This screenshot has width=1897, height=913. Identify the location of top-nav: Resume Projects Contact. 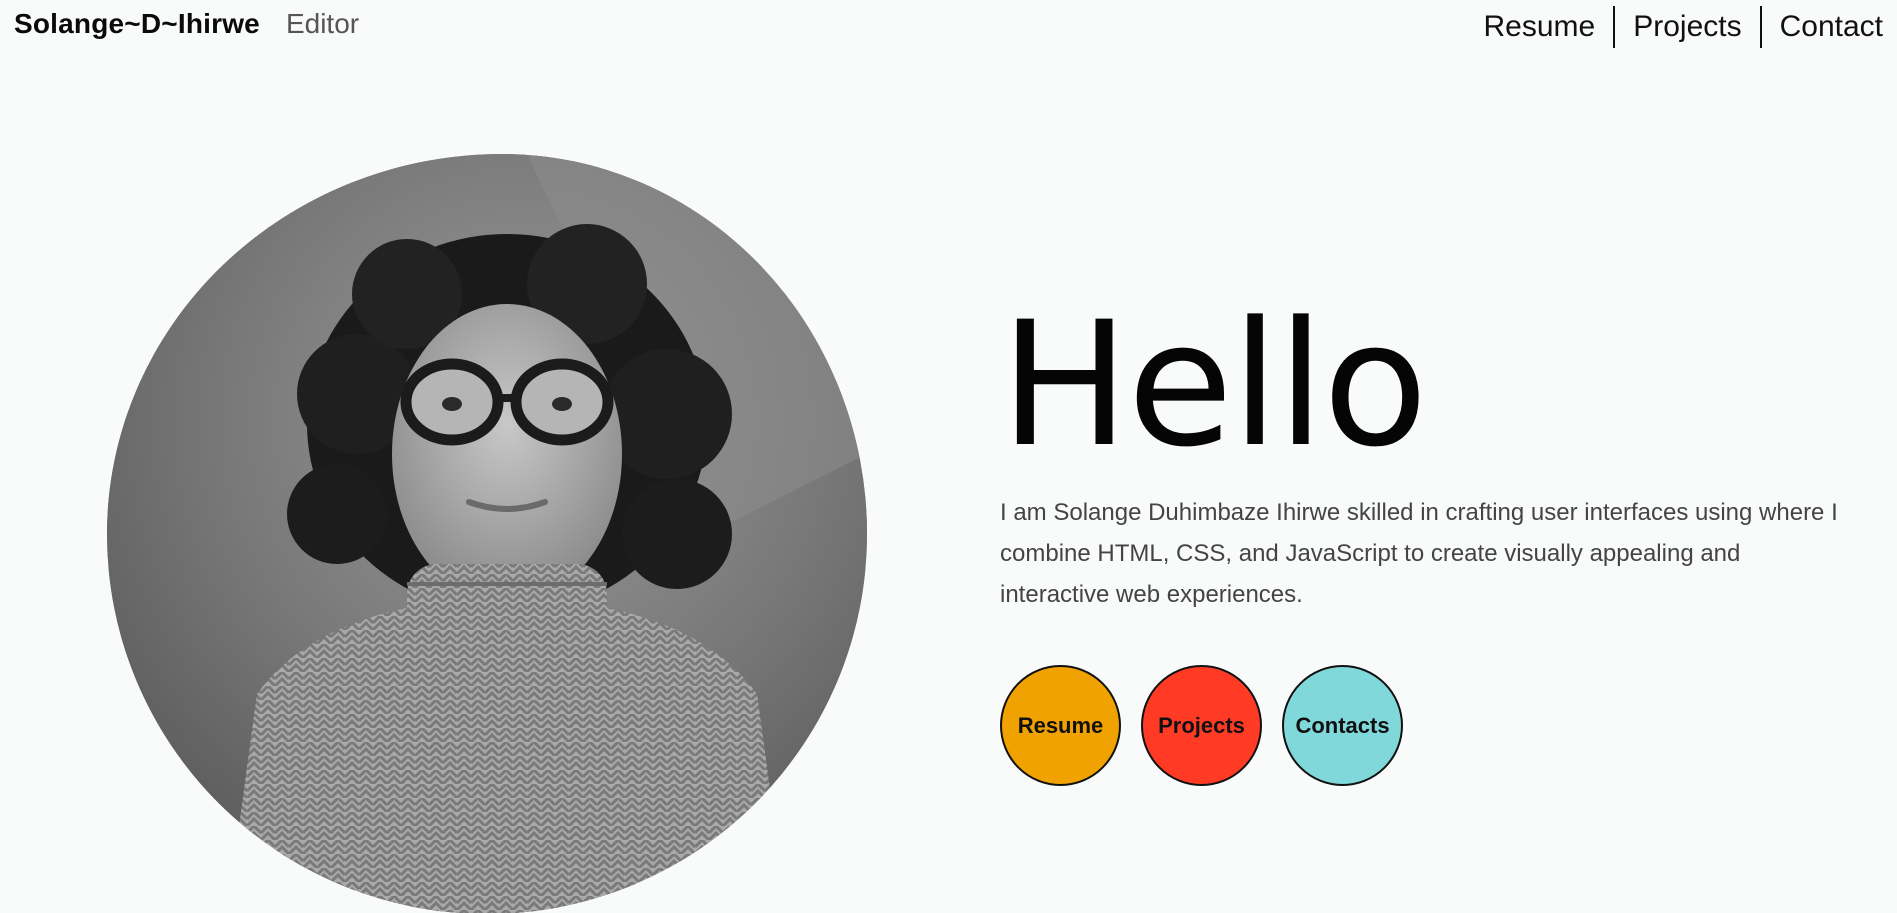
(1674, 27).